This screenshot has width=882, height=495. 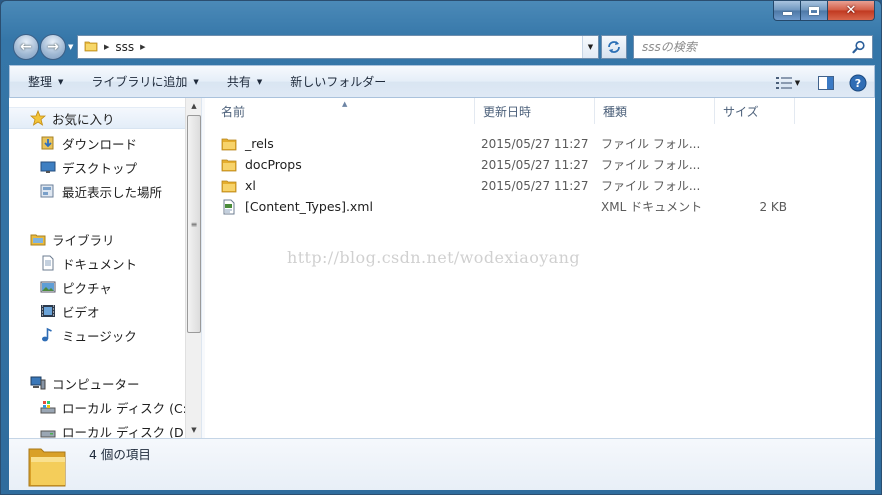 I want to click on new-folder-button: 新しいフォルダー, so click(x=336, y=81).